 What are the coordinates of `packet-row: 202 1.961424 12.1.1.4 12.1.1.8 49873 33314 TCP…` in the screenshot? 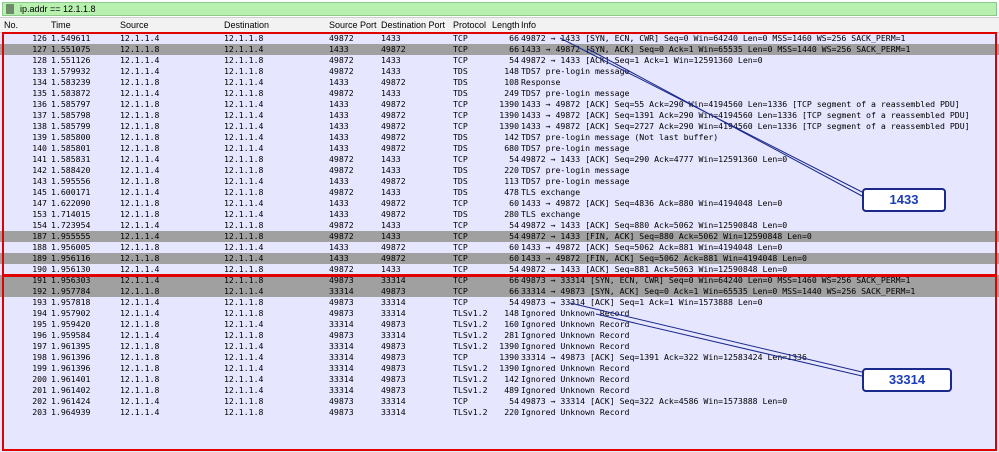 It's located at (499, 401).